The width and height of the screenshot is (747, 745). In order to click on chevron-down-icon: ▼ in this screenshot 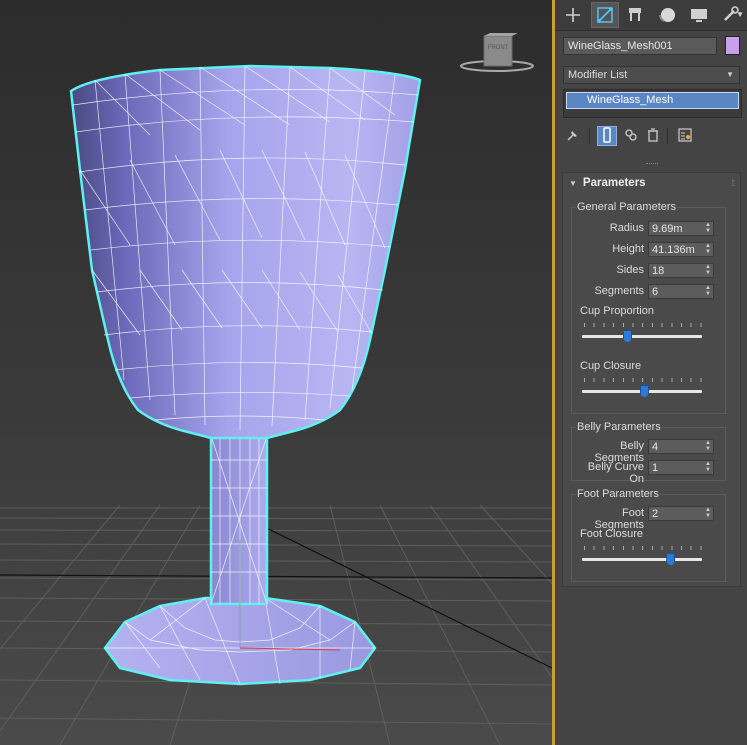, I will do `click(740, 14)`.